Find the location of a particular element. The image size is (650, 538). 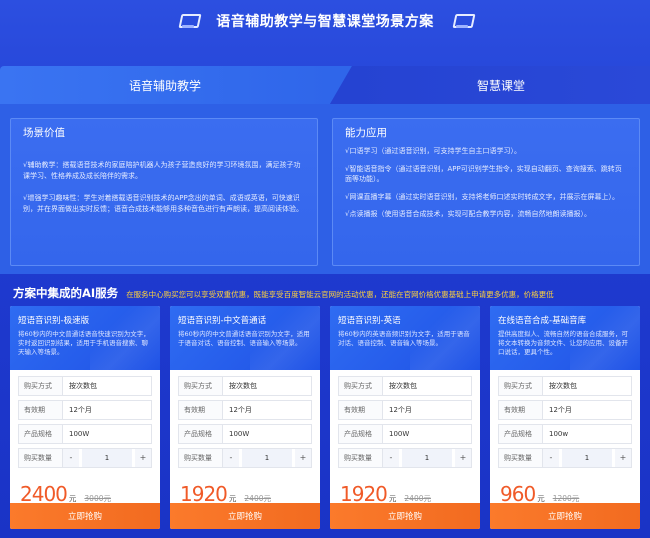

header: 语音辅助教学与智慧课堂场景方案 is located at coordinates (325, 21).